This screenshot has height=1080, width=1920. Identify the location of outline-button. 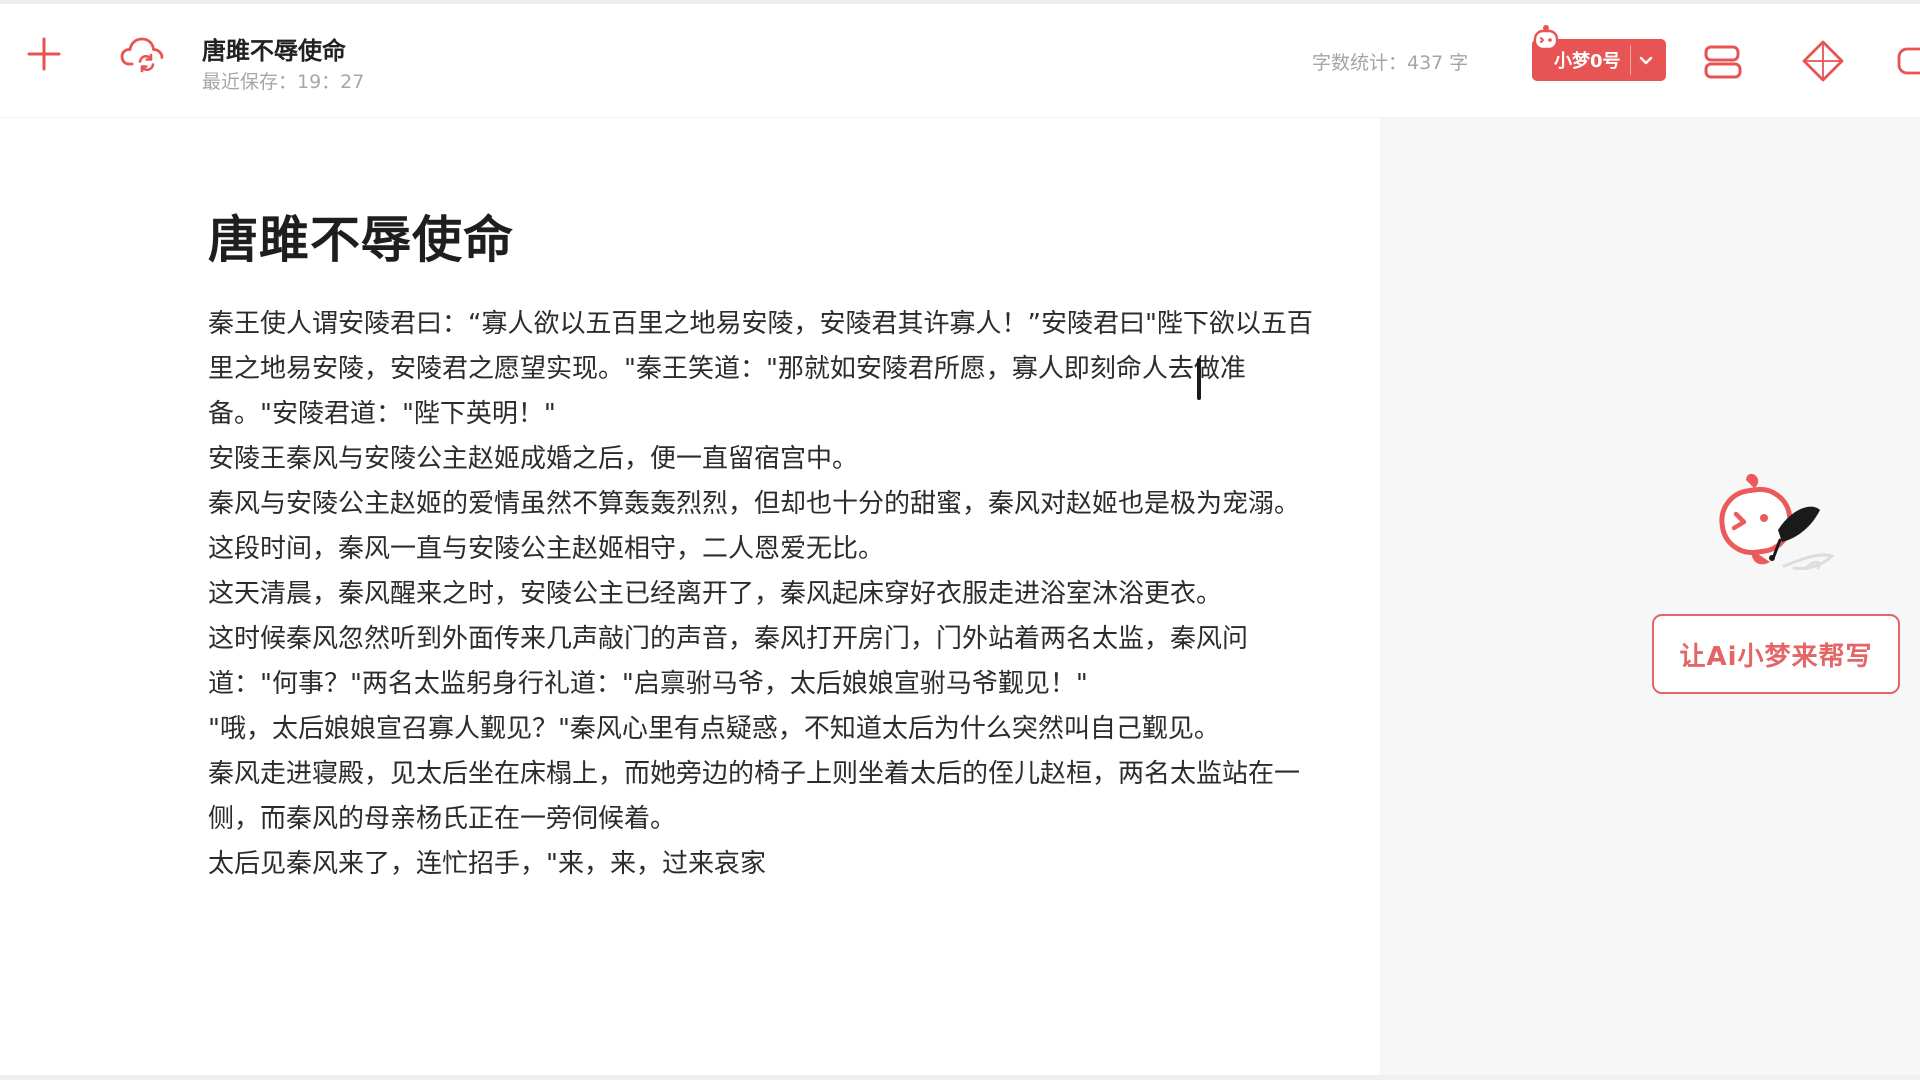
(1723, 62).